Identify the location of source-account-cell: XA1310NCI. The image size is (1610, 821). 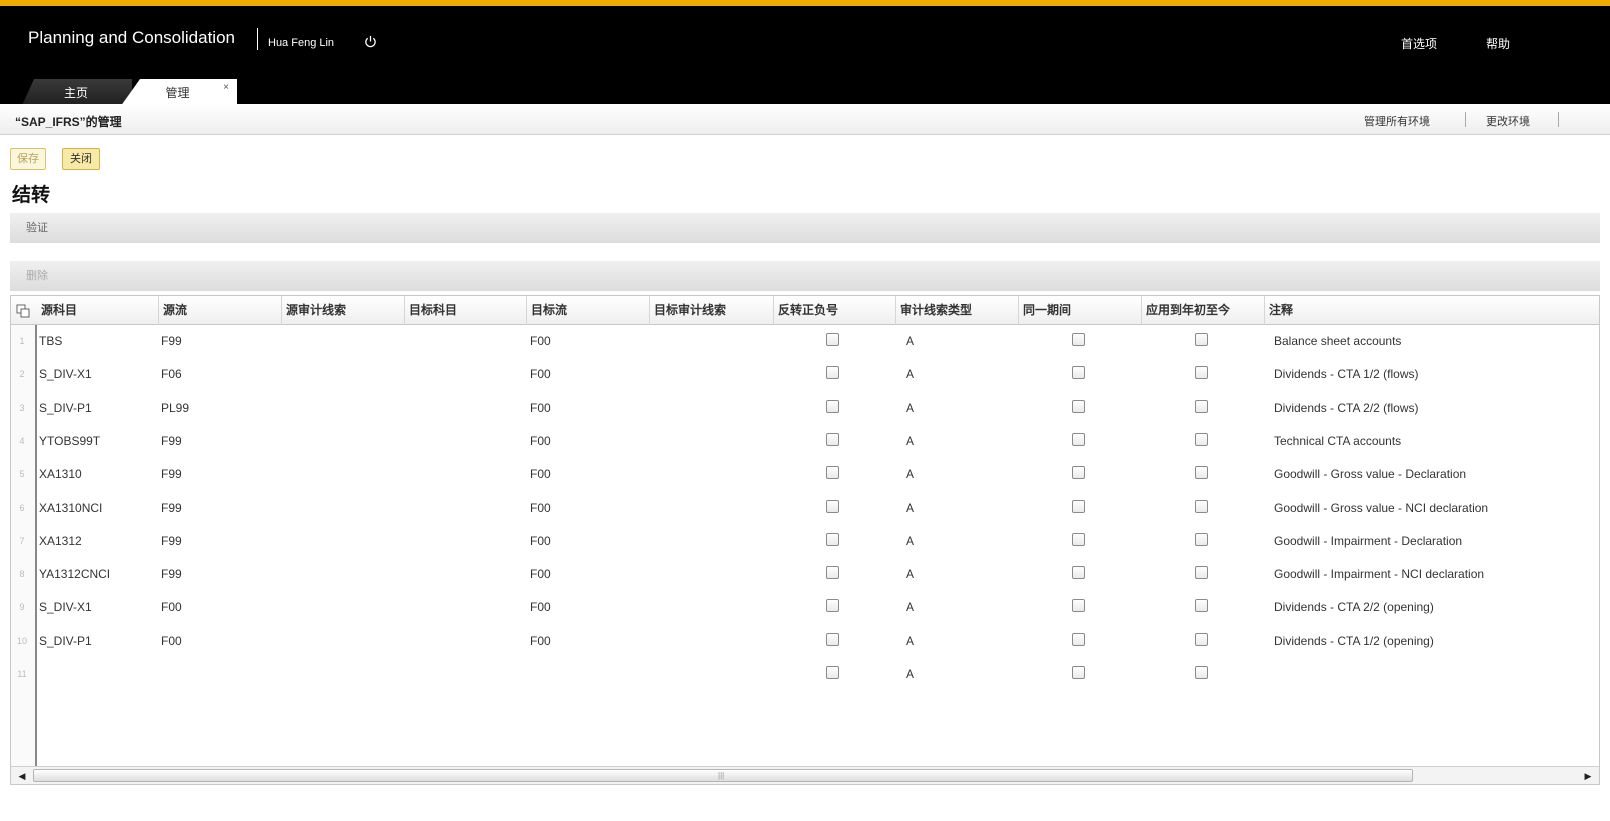
(70, 508).